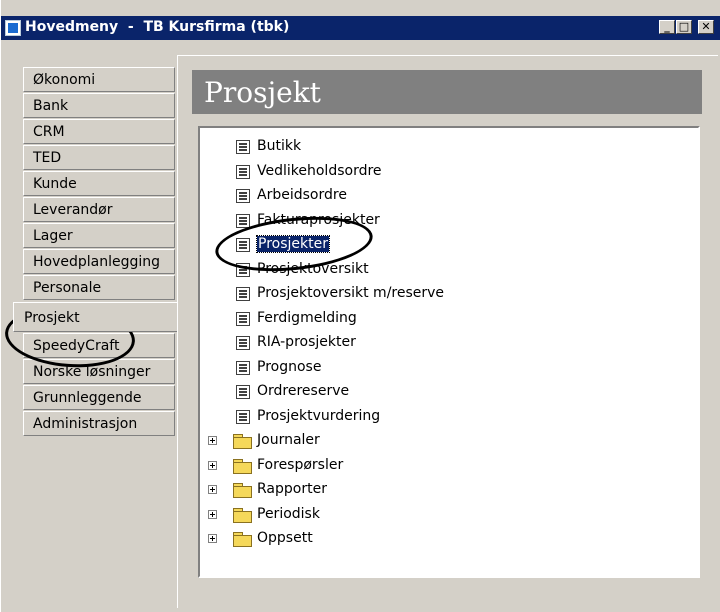  I want to click on title-bar: Hovedmeny - TB Kursfirma (tbk) _ □ ✕, so click(360, 28).